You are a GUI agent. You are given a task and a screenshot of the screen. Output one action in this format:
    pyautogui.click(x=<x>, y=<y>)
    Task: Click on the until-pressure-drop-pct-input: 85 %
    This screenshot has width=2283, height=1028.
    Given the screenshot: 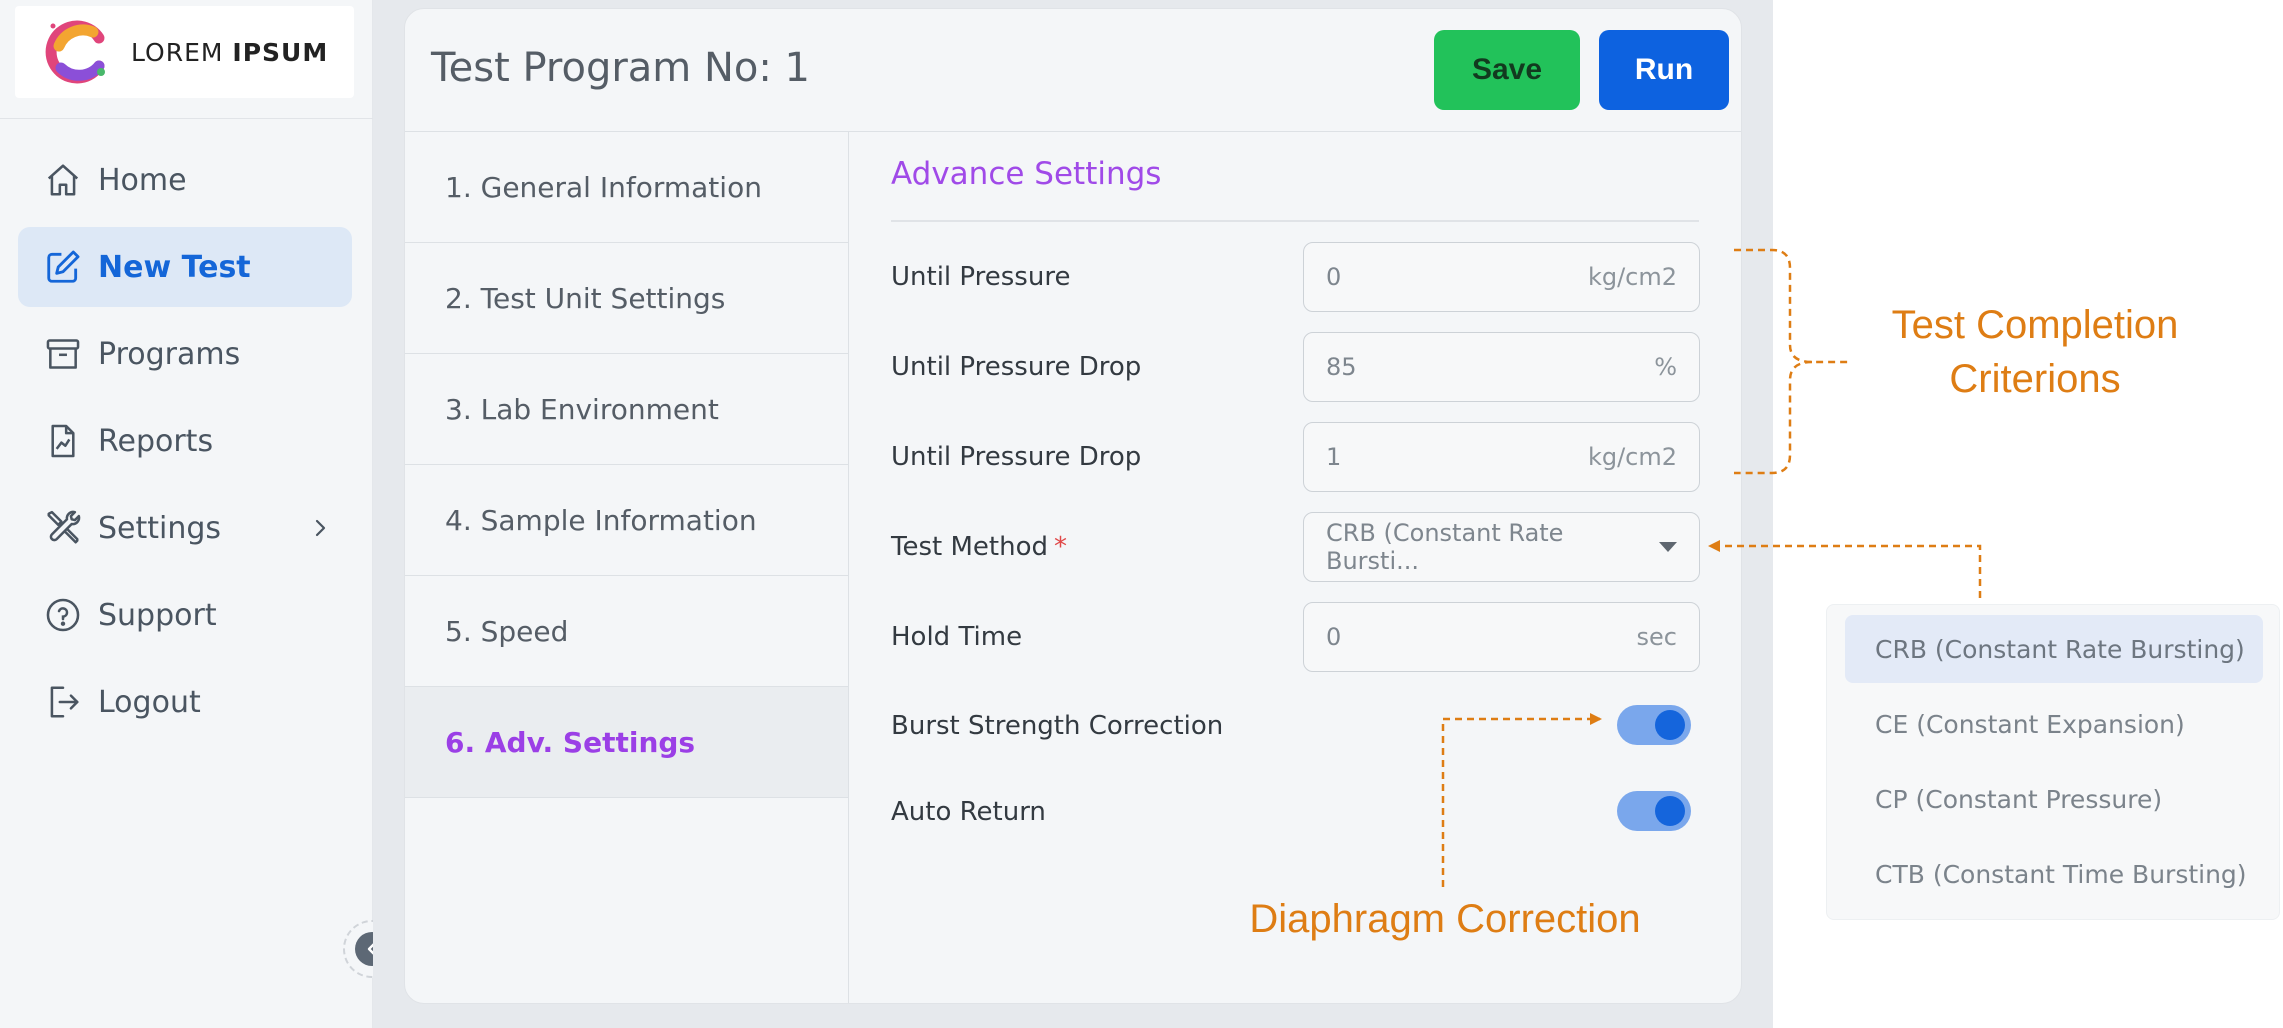 What is the action you would take?
    pyautogui.click(x=1501, y=367)
    